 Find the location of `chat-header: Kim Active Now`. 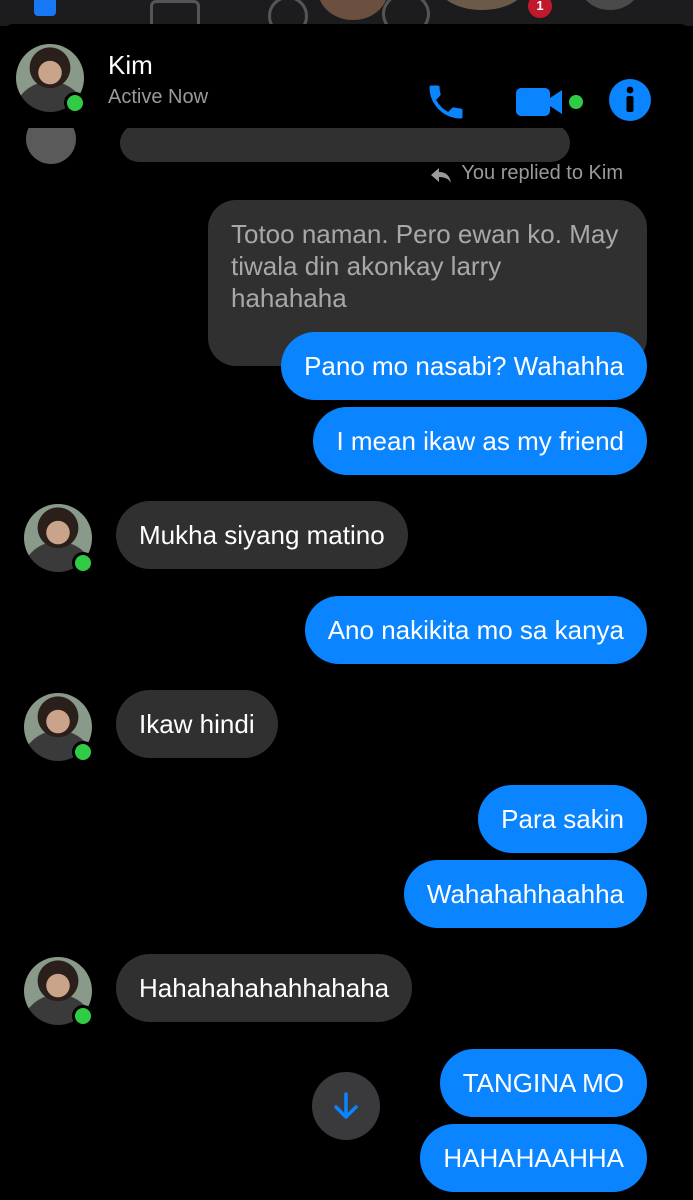

chat-header: Kim Active Now is located at coordinates (346, 76).